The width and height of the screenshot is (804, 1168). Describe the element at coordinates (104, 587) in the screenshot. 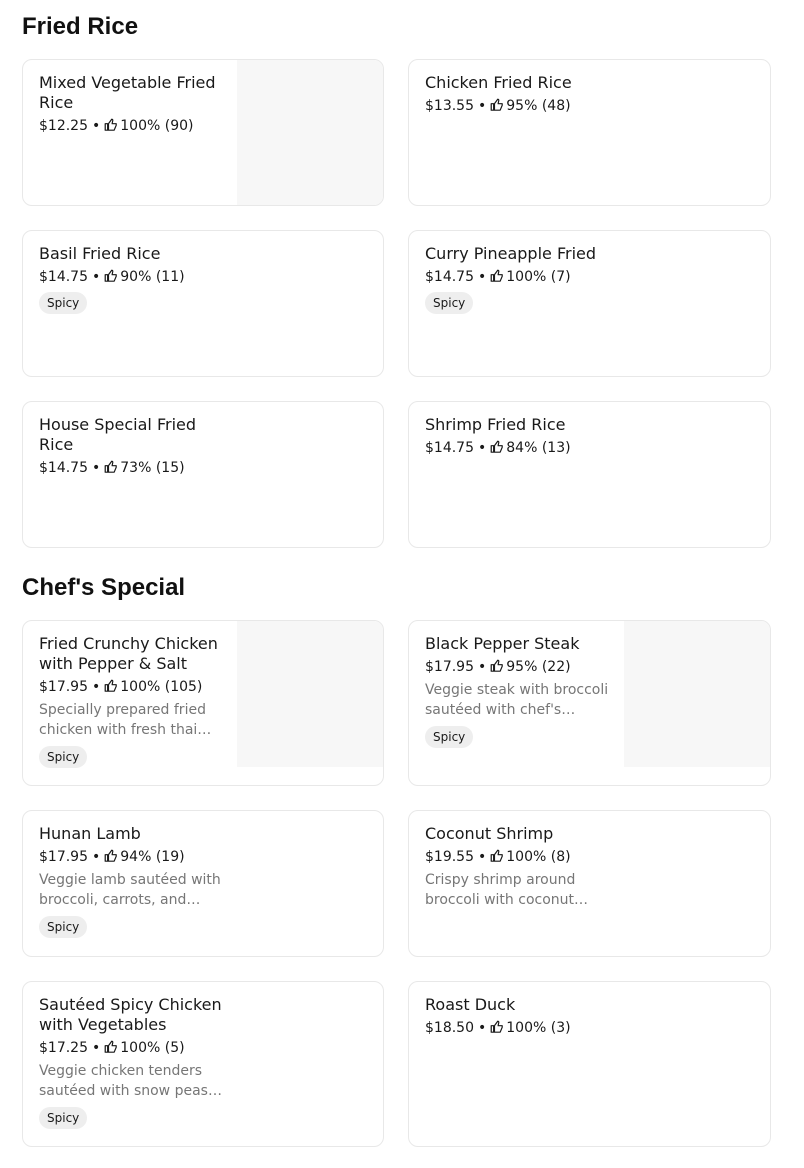

I see `section-title-chefs-special: Chef's Special` at that location.